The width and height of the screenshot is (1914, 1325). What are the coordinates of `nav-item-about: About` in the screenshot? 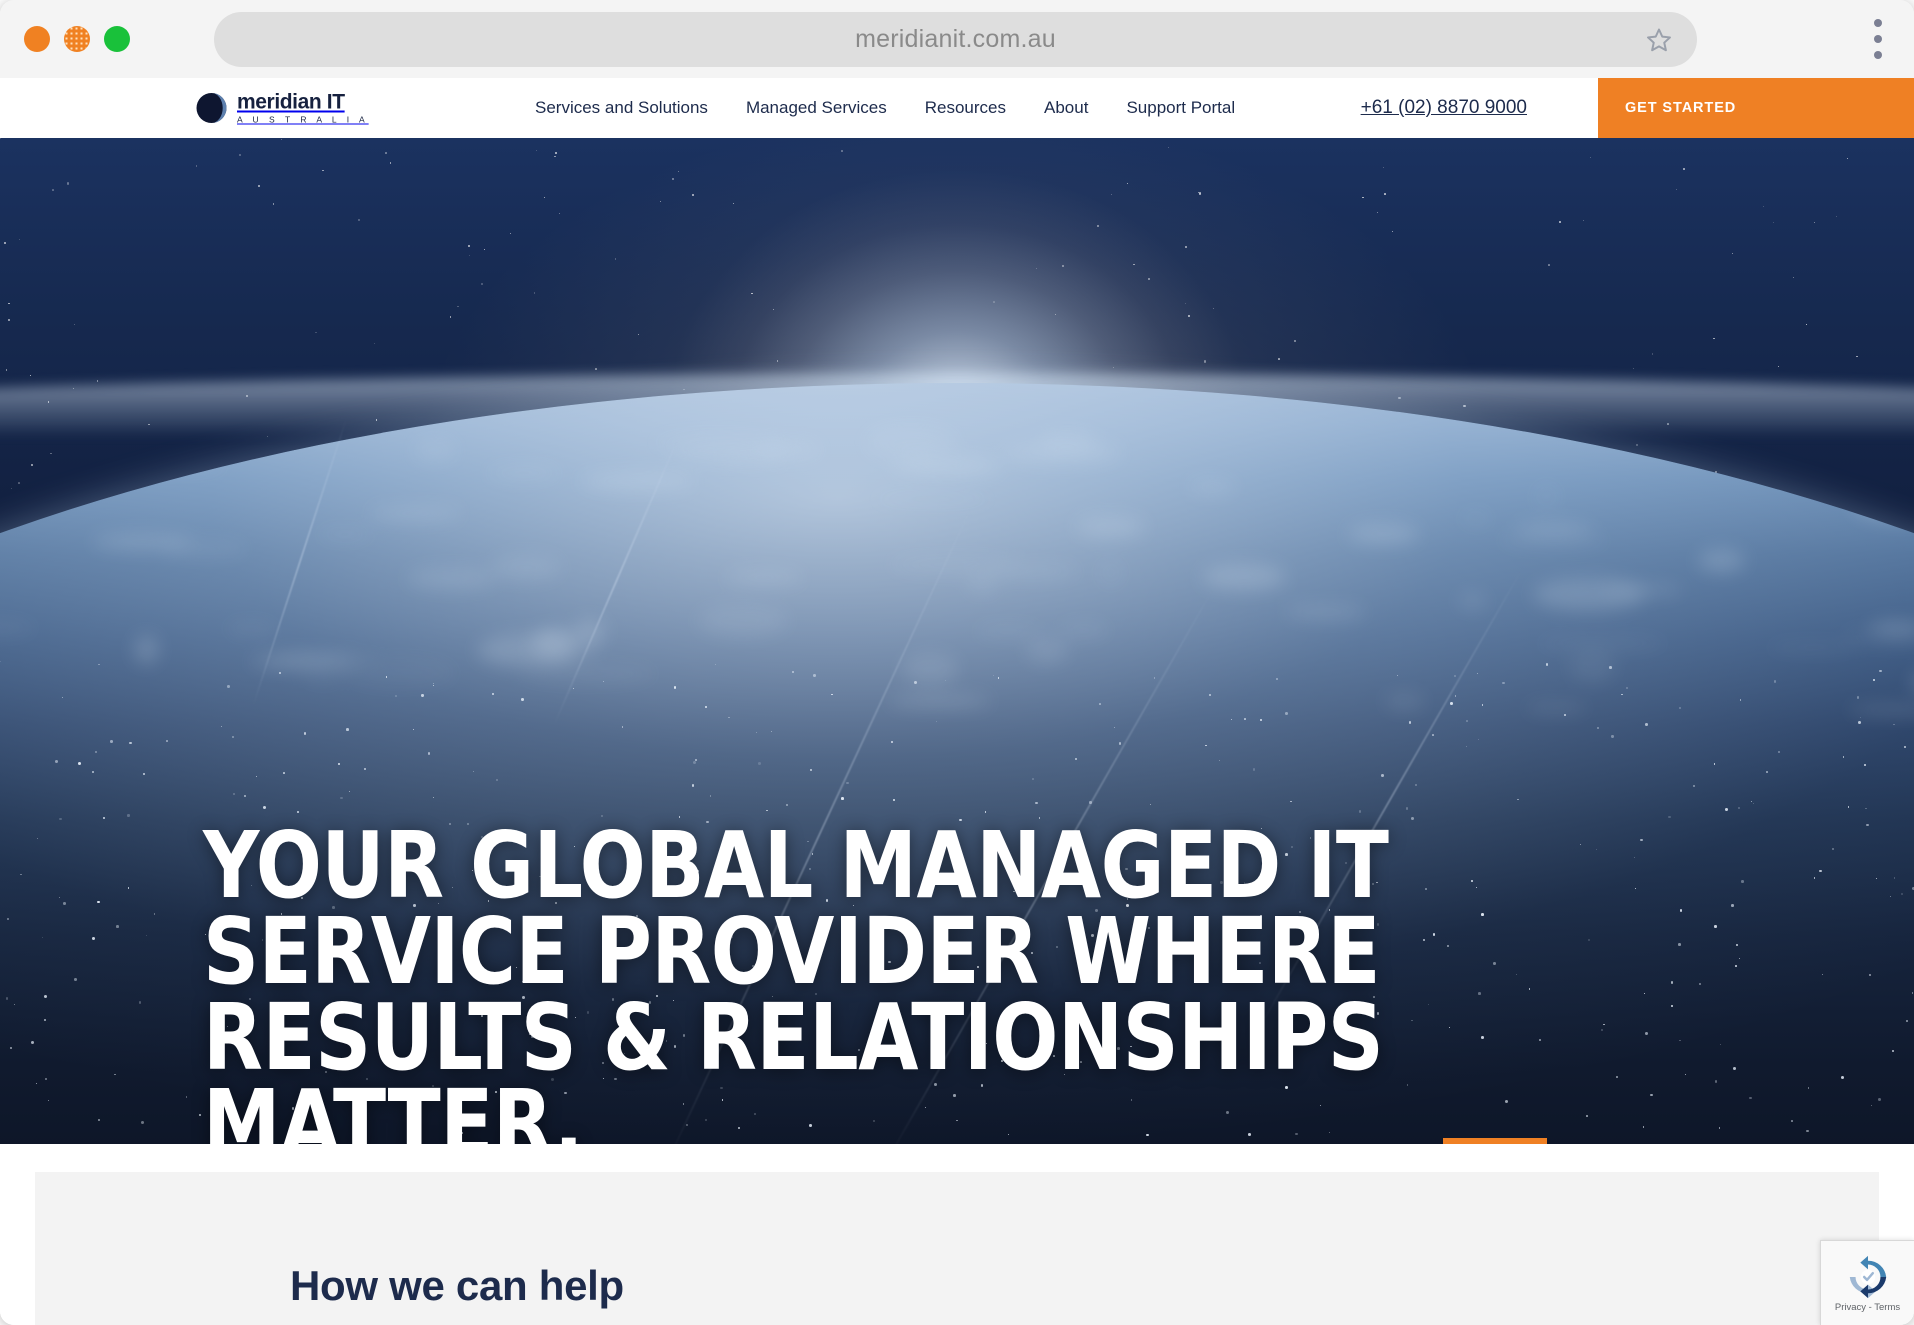 It's located at (1066, 108).